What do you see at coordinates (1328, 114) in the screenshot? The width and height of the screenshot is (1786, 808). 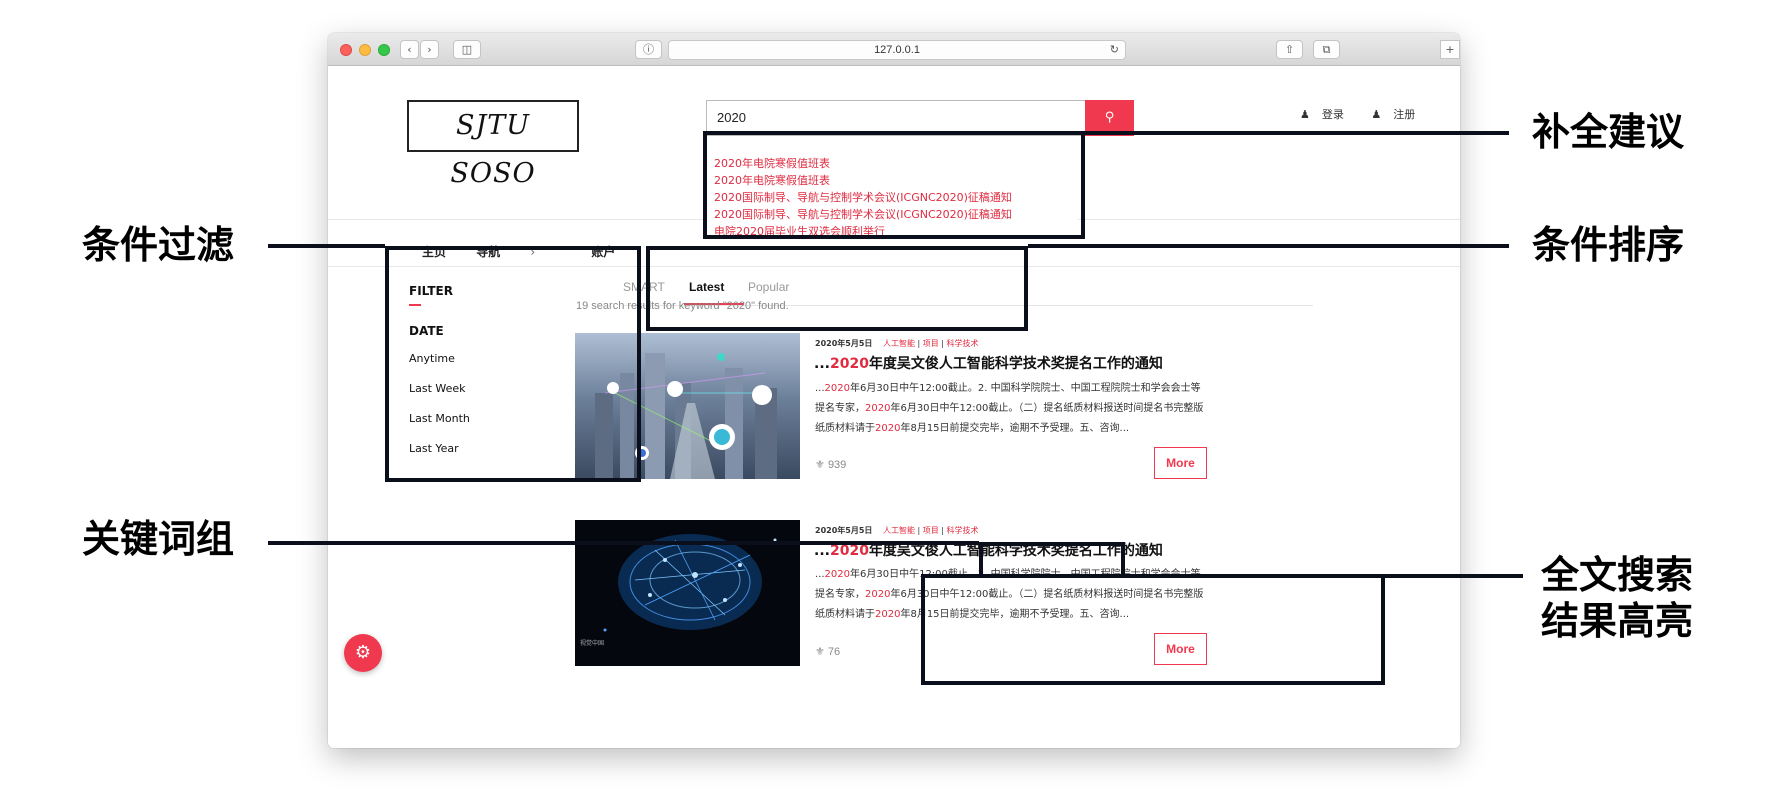 I see `login-link: ♟ 登录` at bounding box center [1328, 114].